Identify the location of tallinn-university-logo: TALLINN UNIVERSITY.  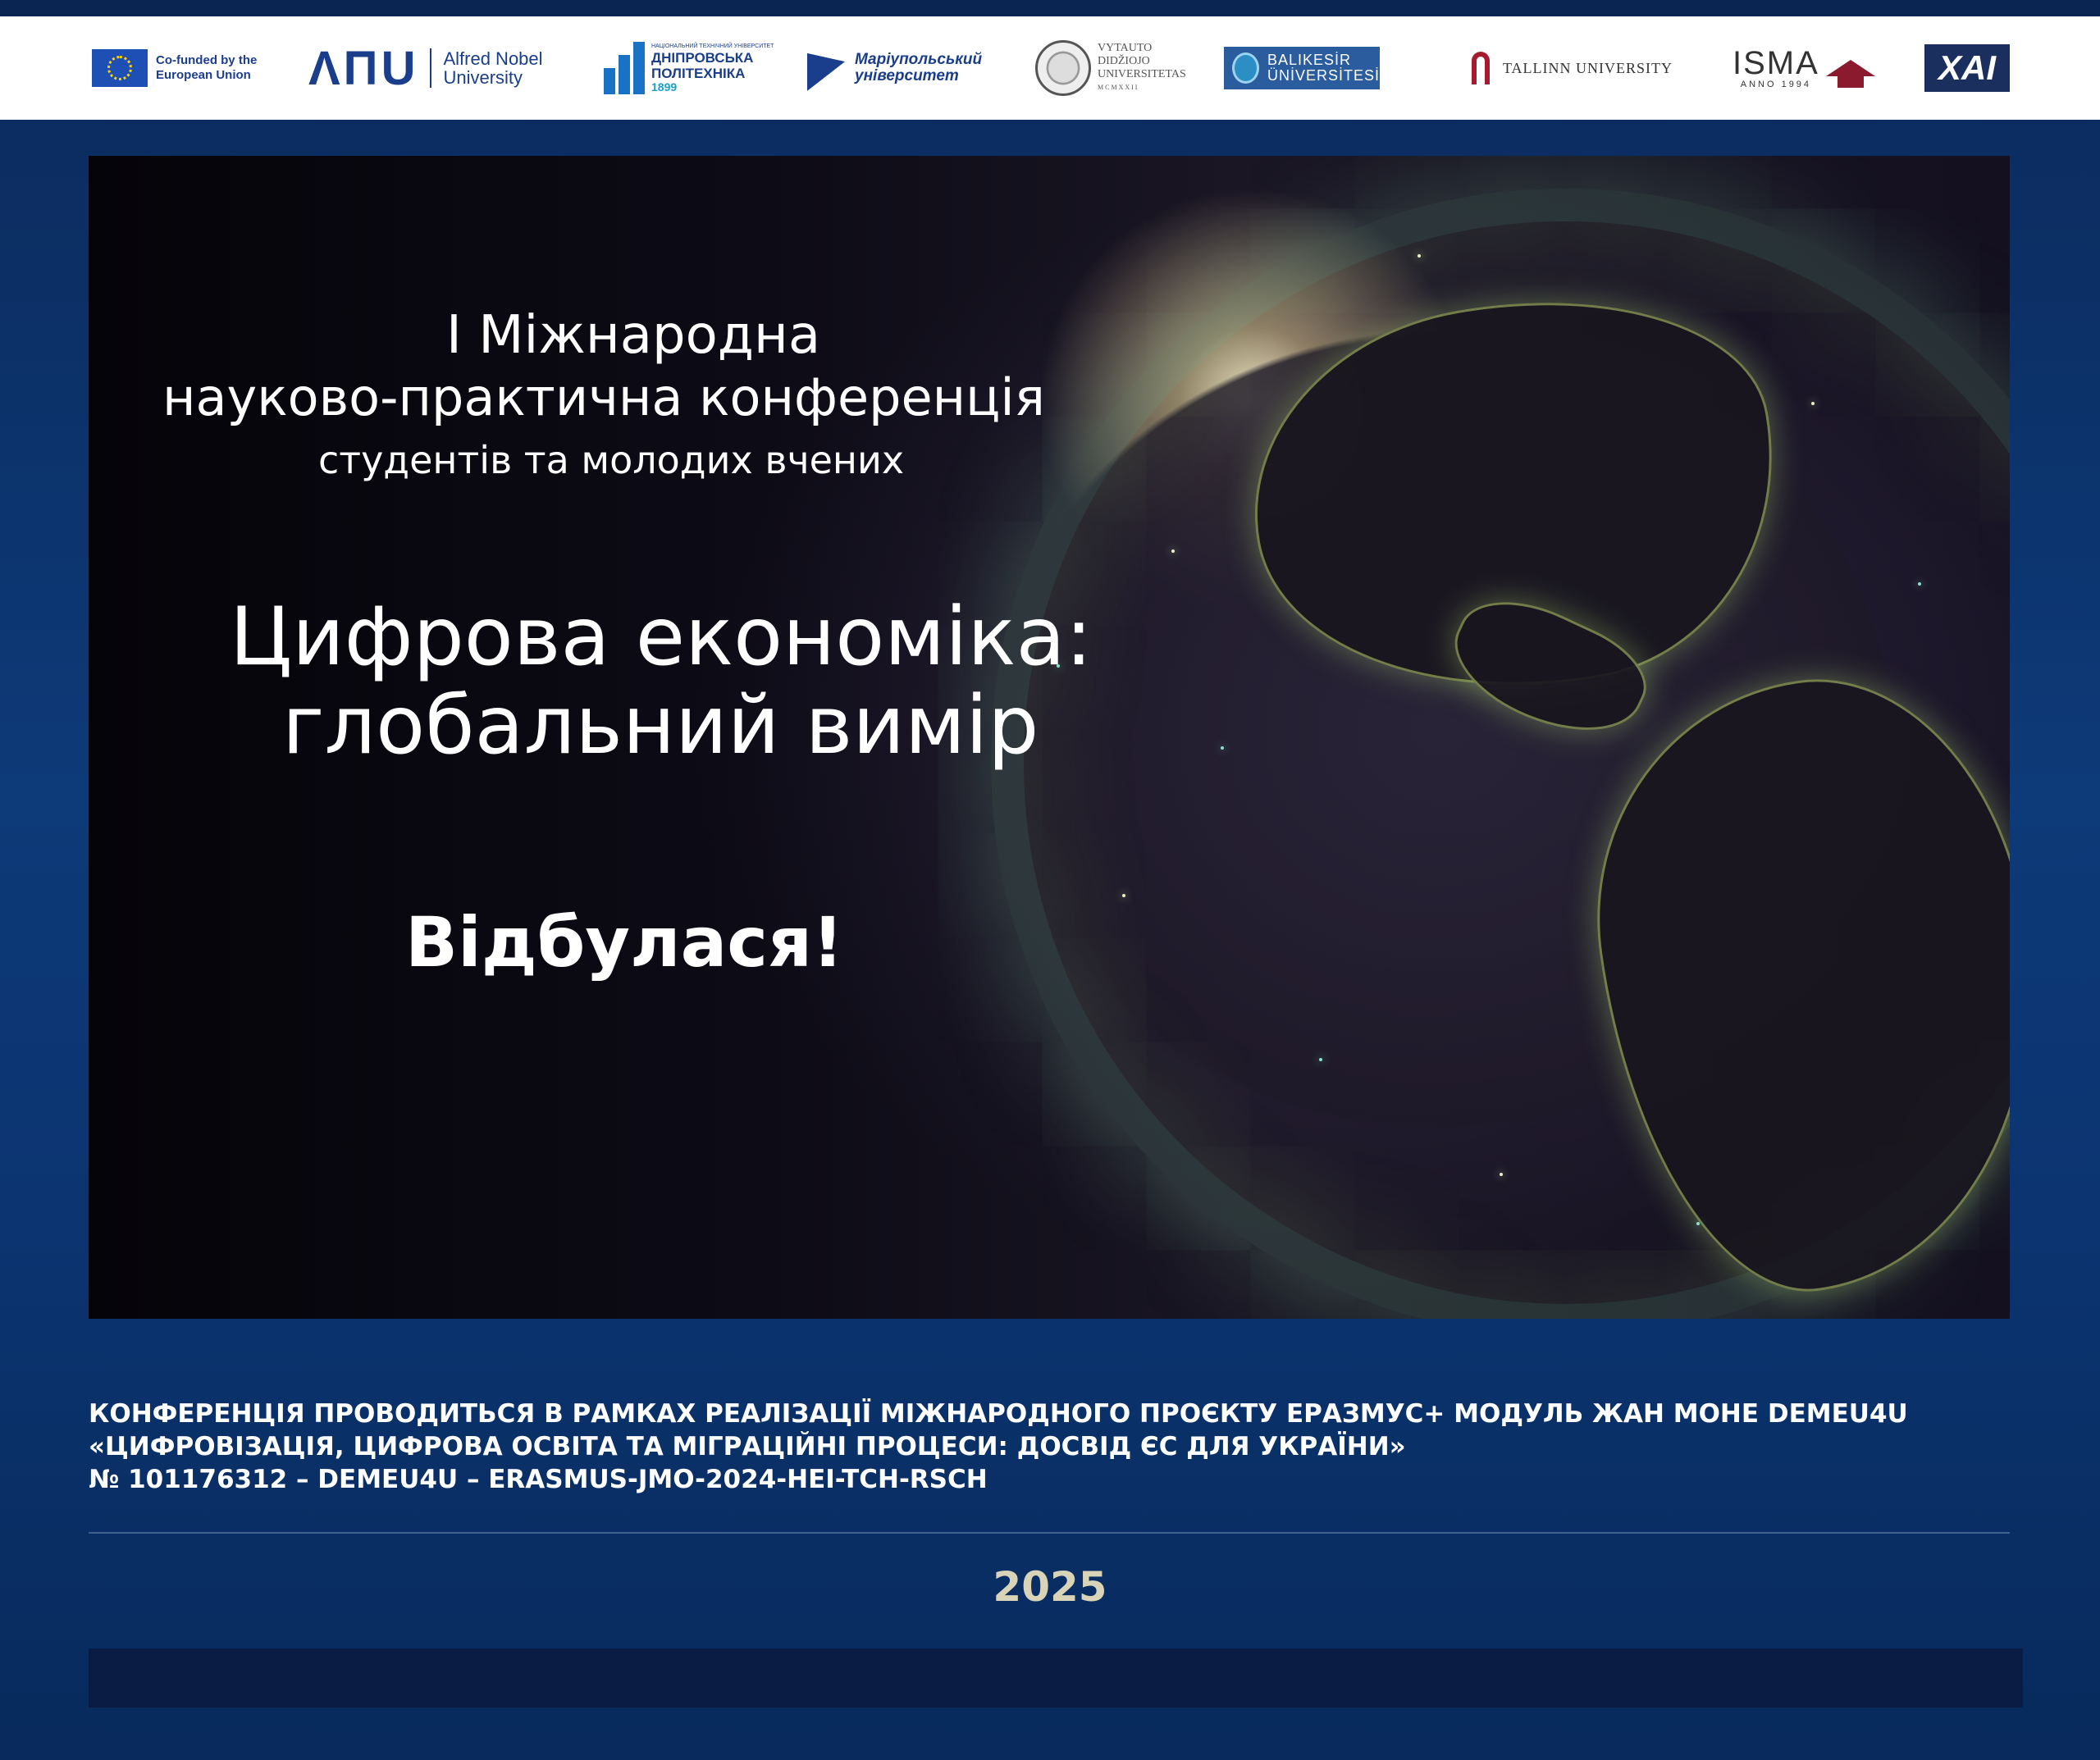
(1573, 68).